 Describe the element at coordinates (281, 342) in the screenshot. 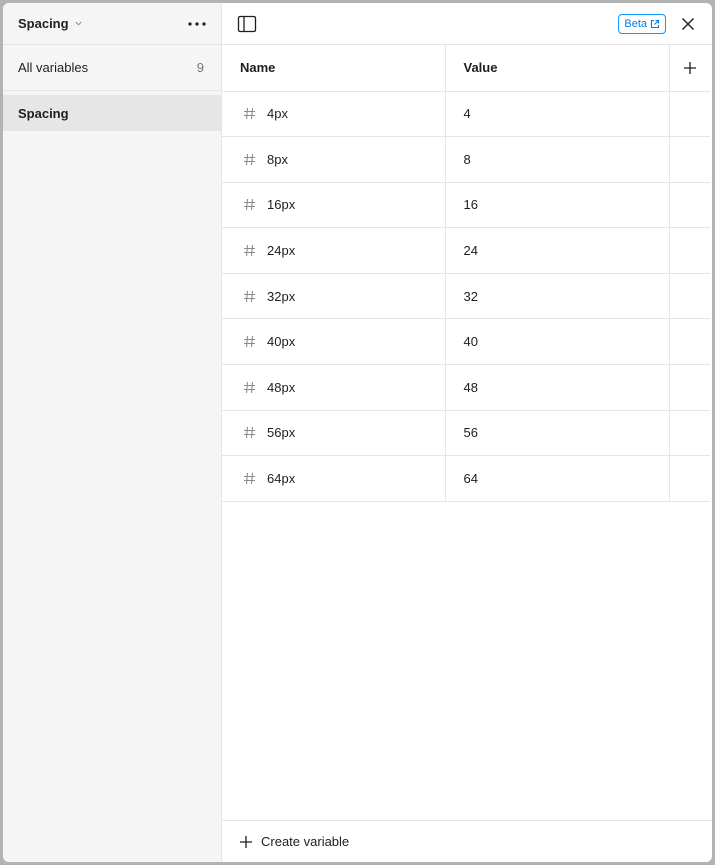

I see `variable-name: 40px` at that location.